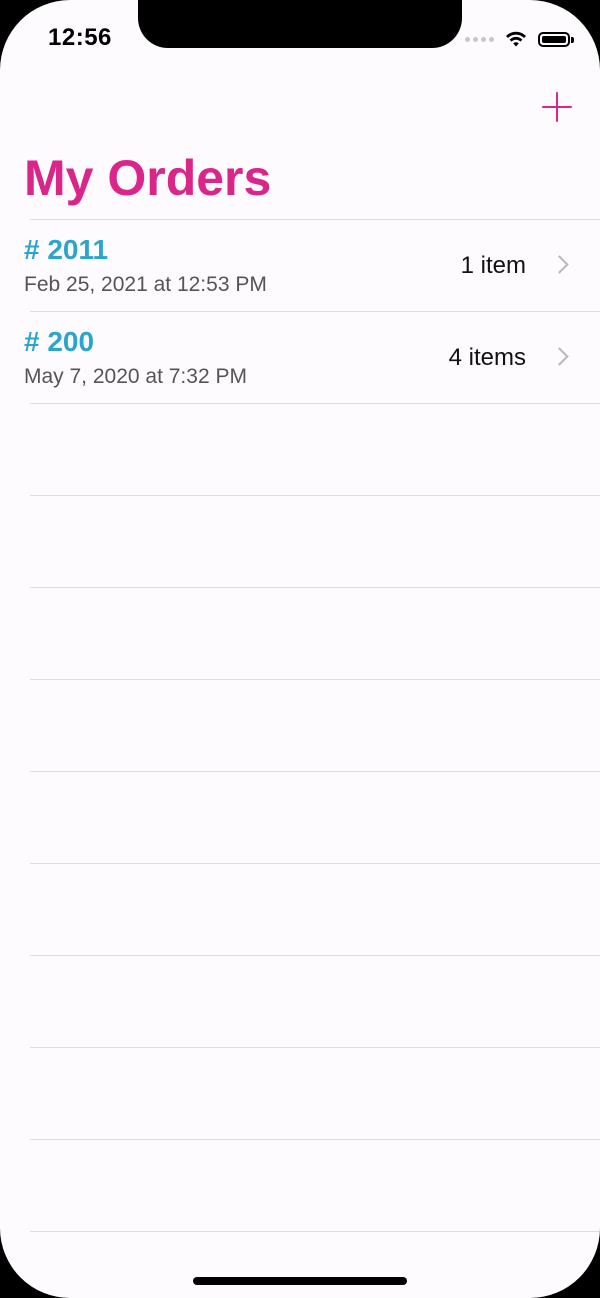 This screenshot has width=600, height=1298. Describe the element at coordinates (145, 284) in the screenshot. I see `order-date: Feb 25, 2021 at 12:53 PM` at that location.